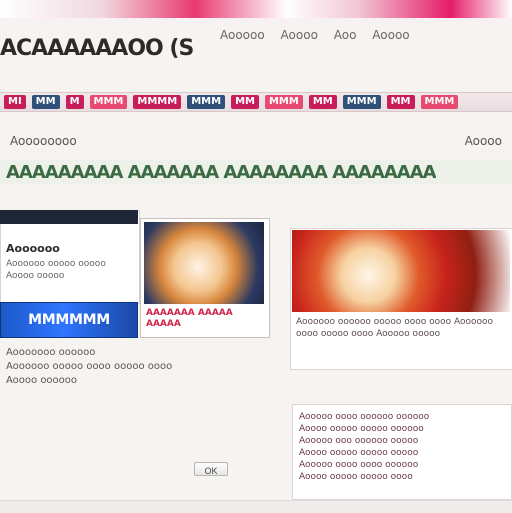 This screenshot has width=512, height=513. Describe the element at coordinates (69, 217) in the screenshot. I see `left-panel-header` at that location.